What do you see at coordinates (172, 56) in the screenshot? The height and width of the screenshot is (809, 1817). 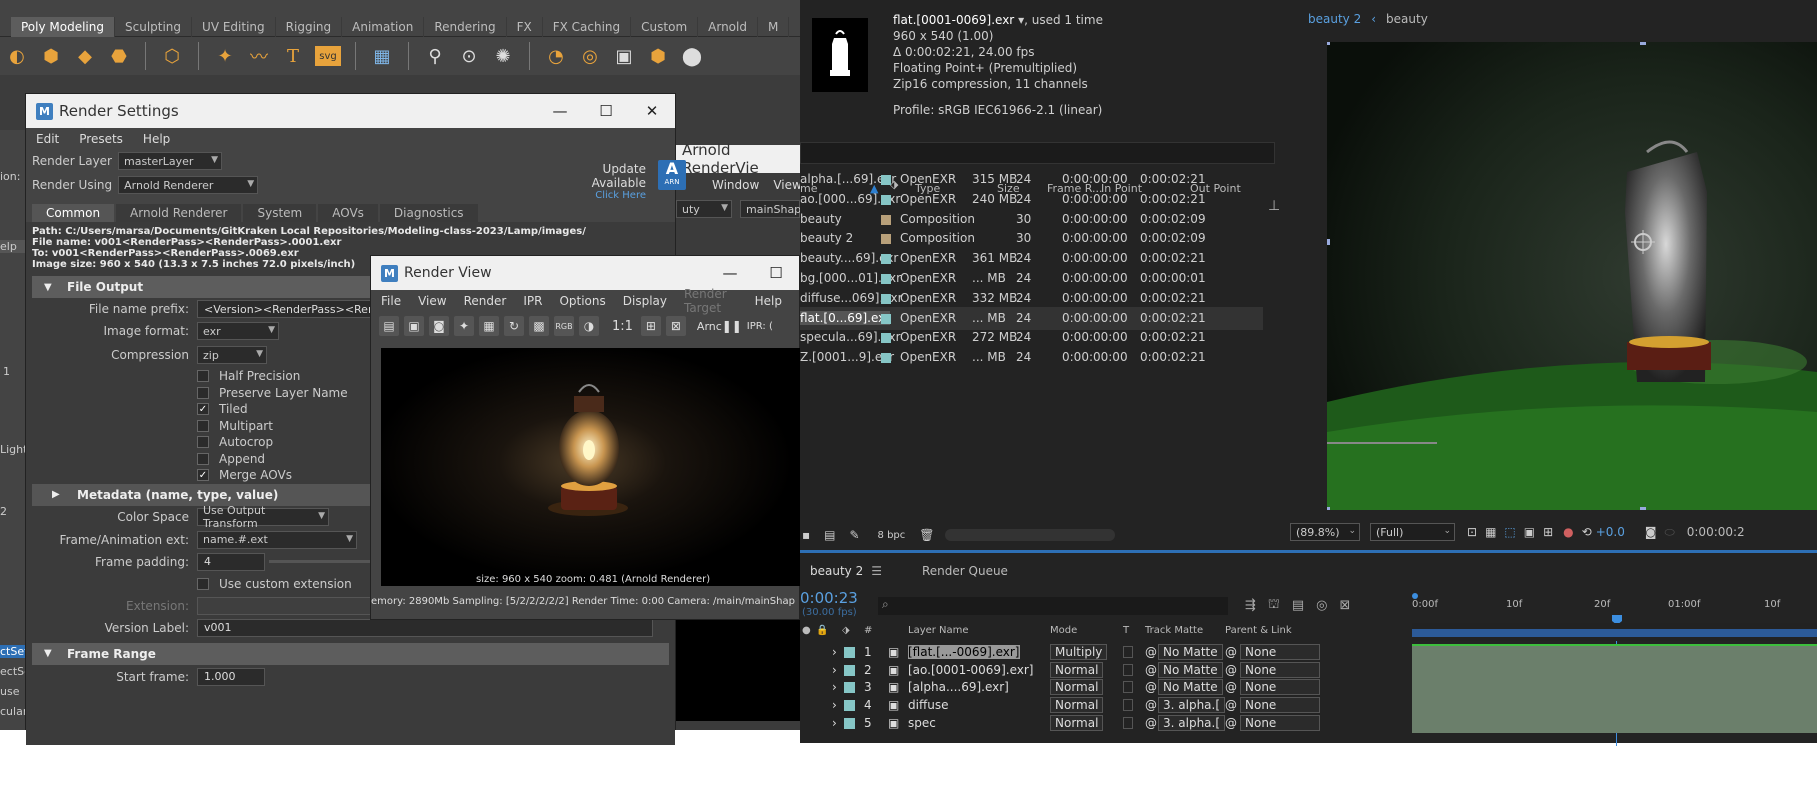 I see `shelf-tool-icon: ⬡` at bounding box center [172, 56].